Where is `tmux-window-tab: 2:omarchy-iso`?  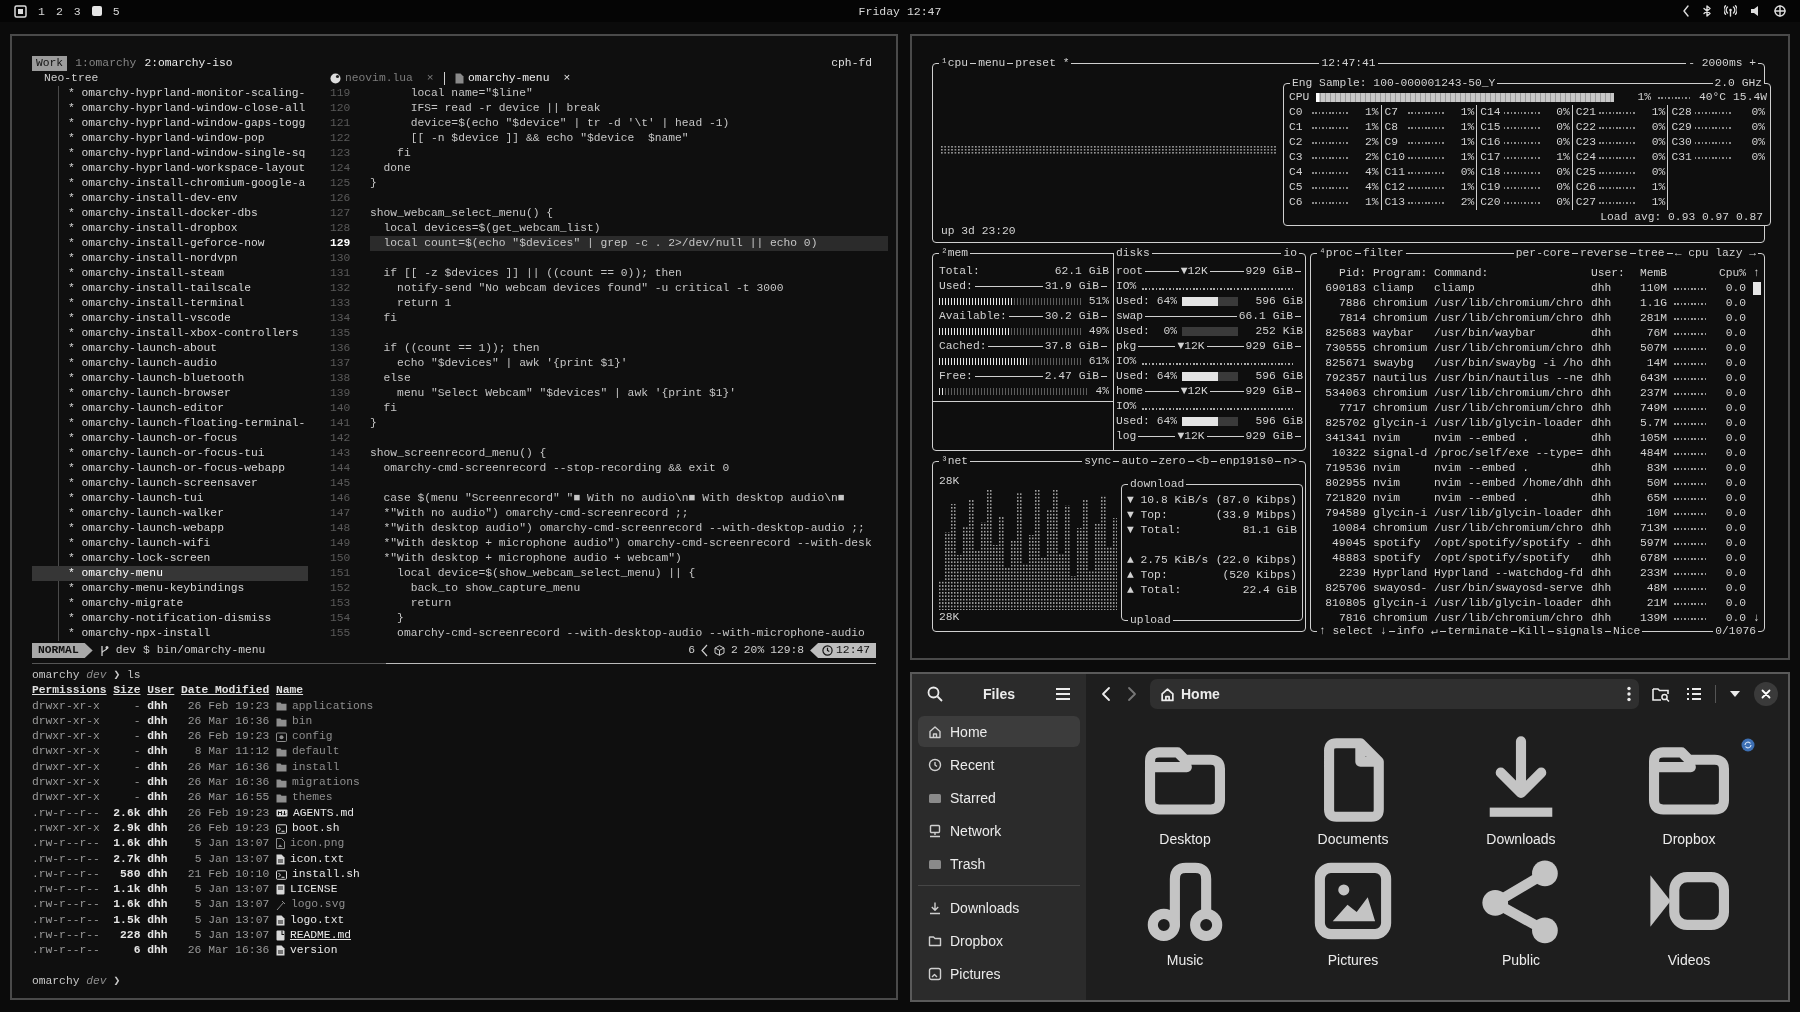 tmux-window-tab: 2:omarchy-iso is located at coordinates (188, 63).